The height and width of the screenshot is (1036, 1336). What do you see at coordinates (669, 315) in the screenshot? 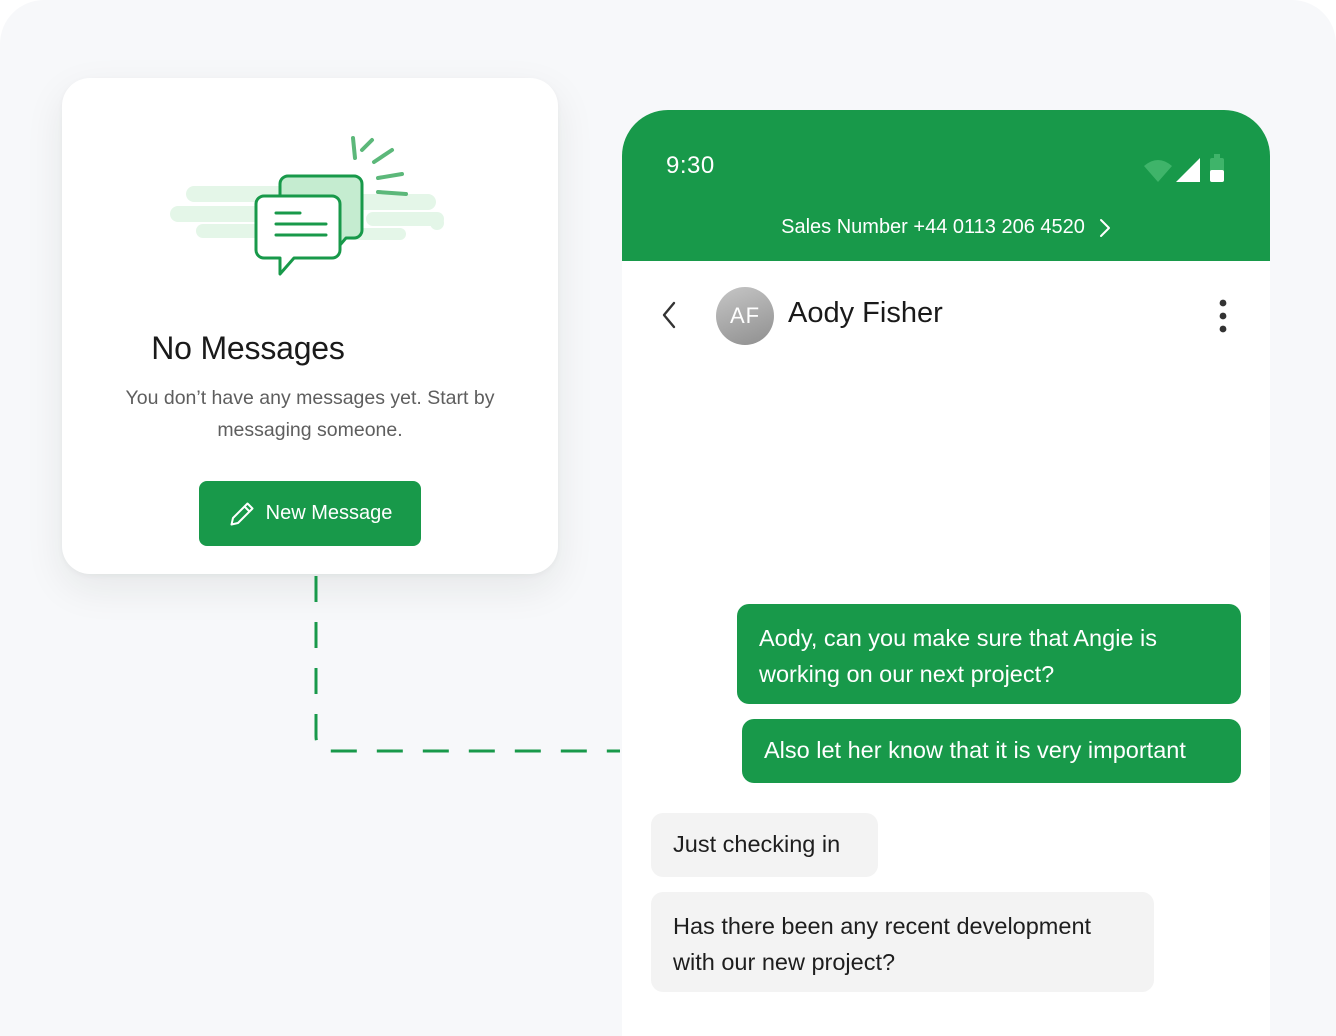
I see `back-chevron-icon` at bounding box center [669, 315].